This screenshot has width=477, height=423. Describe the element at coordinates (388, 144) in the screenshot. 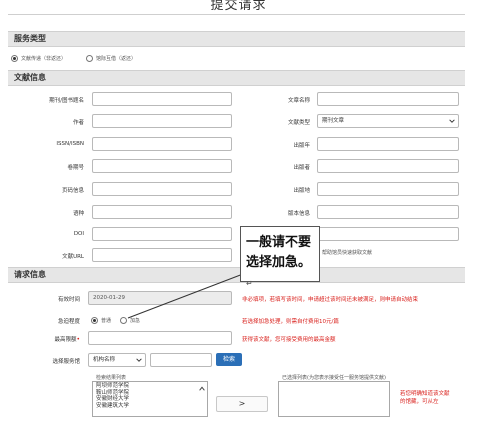

I see `pub-year-input` at that location.